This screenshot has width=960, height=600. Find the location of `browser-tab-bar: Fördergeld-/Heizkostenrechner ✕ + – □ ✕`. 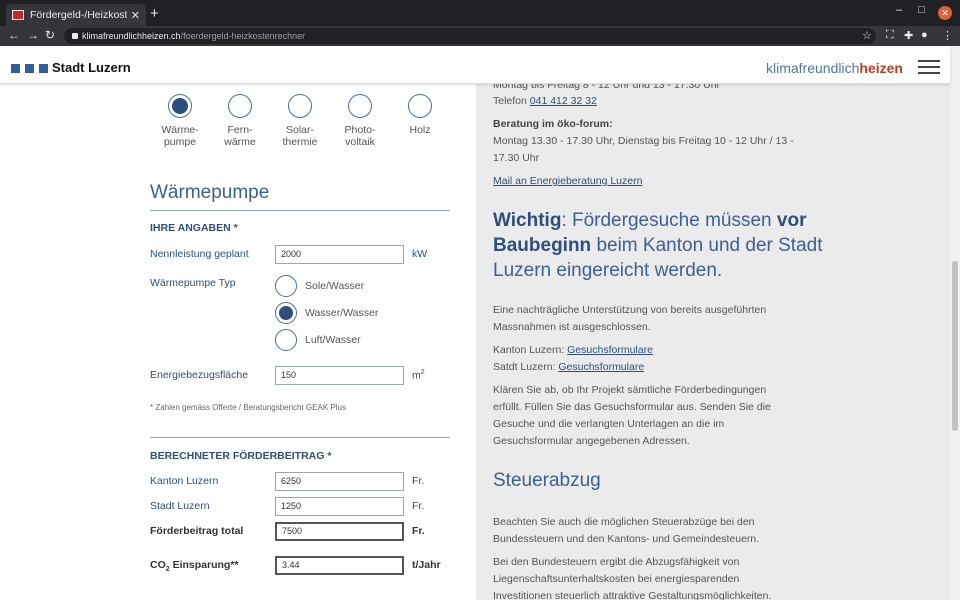

browser-tab-bar: Fördergeld-/Heizkostenrechner ✕ + – □ ✕ is located at coordinates (480, 13).